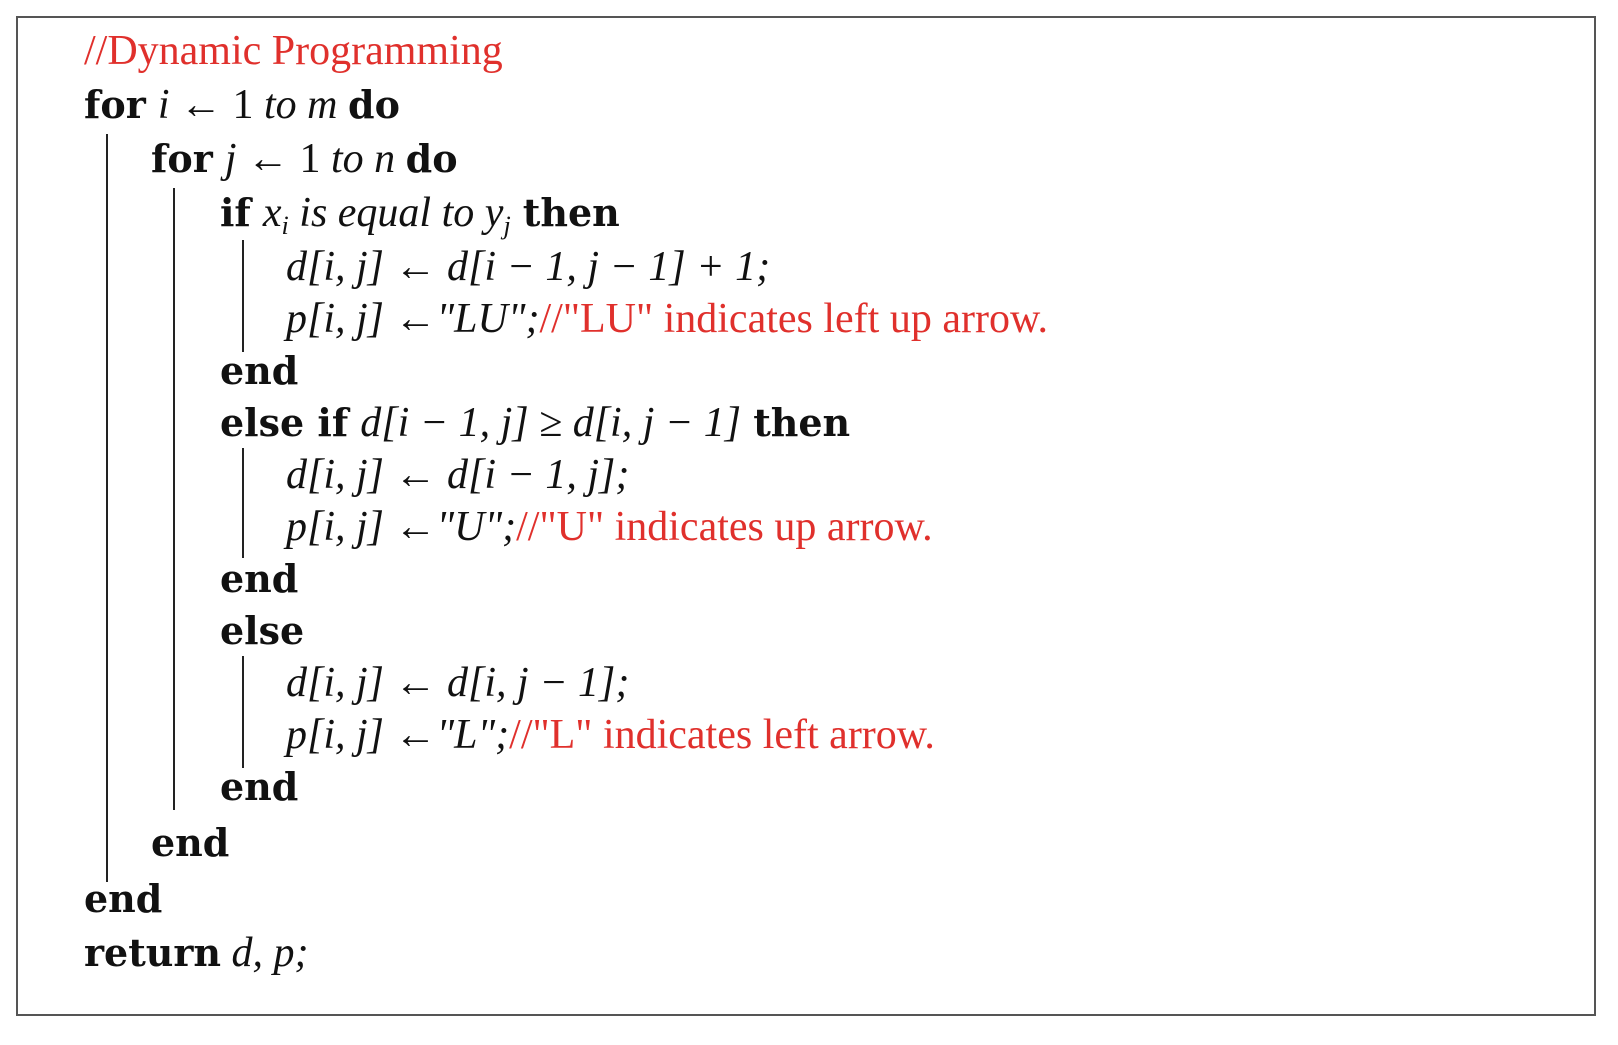 Image resolution: width=1618 pixels, height=1045 pixels. I want to click on elseif-line: else if d[i − 1, j] ≥ d[i, j − 1] then, so click(535, 423).